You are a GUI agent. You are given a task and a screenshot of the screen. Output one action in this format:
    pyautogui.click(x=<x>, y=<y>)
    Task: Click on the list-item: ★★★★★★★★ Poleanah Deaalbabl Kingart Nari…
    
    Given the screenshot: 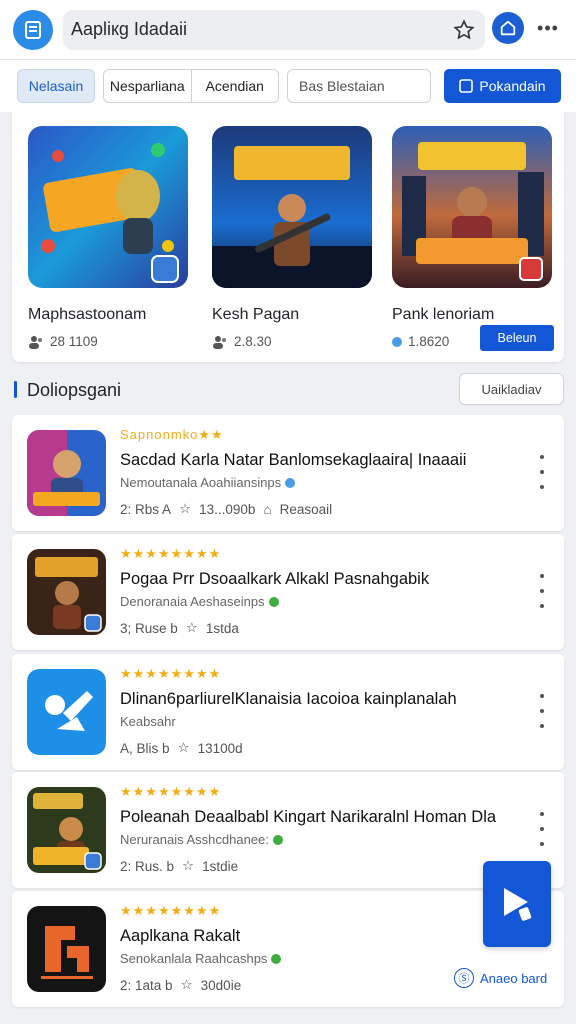 What is the action you would take?
    pyautogui.click(x=288, y=830)
    